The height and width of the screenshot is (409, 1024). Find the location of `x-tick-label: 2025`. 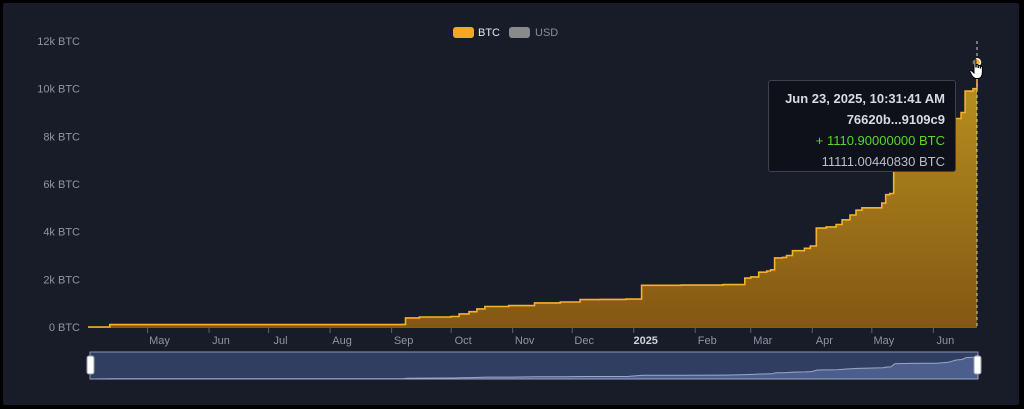

x-tick-label: 2025 is located at coordinates (645, 341).